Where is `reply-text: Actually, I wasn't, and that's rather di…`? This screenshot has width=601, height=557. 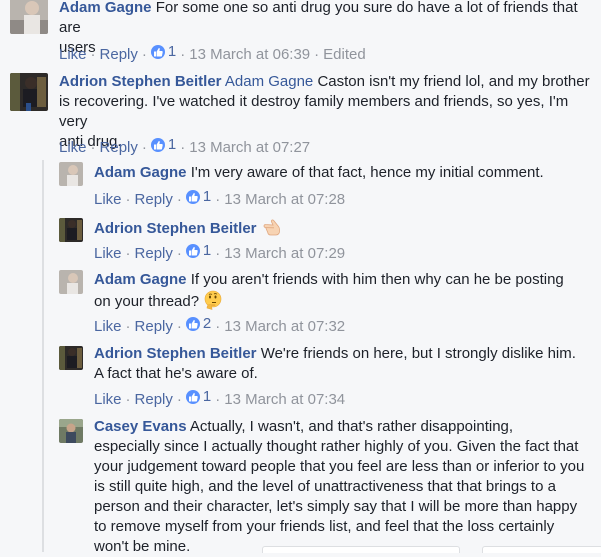 reply-text: Actually, I wasn't, and that's rather di… is located at coordinates (351, 426).